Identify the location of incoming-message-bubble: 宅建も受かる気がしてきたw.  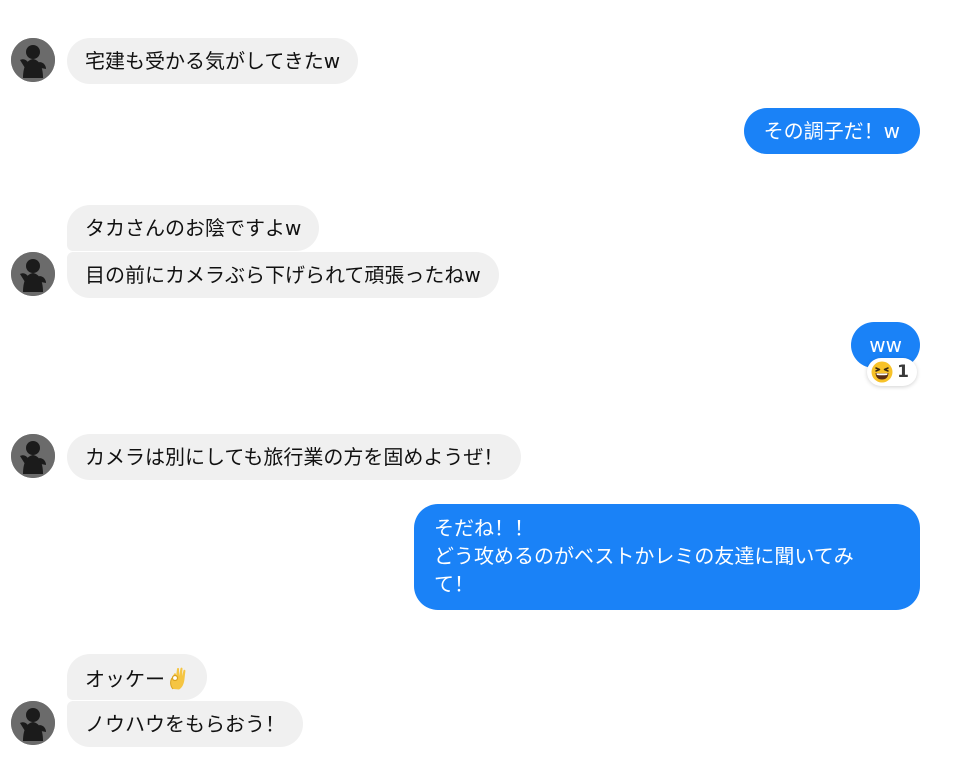
(213, 61).